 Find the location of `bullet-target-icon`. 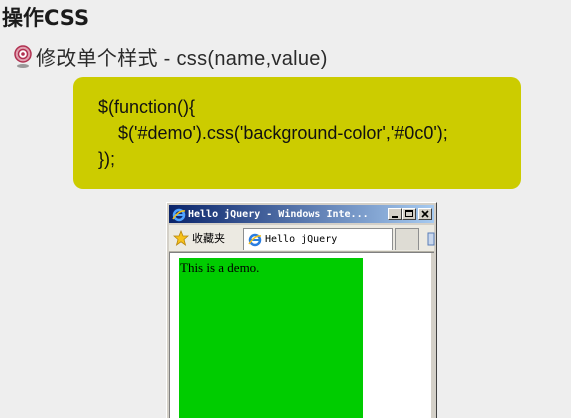

bullet-target-icon is located at coordinates (23, 57).